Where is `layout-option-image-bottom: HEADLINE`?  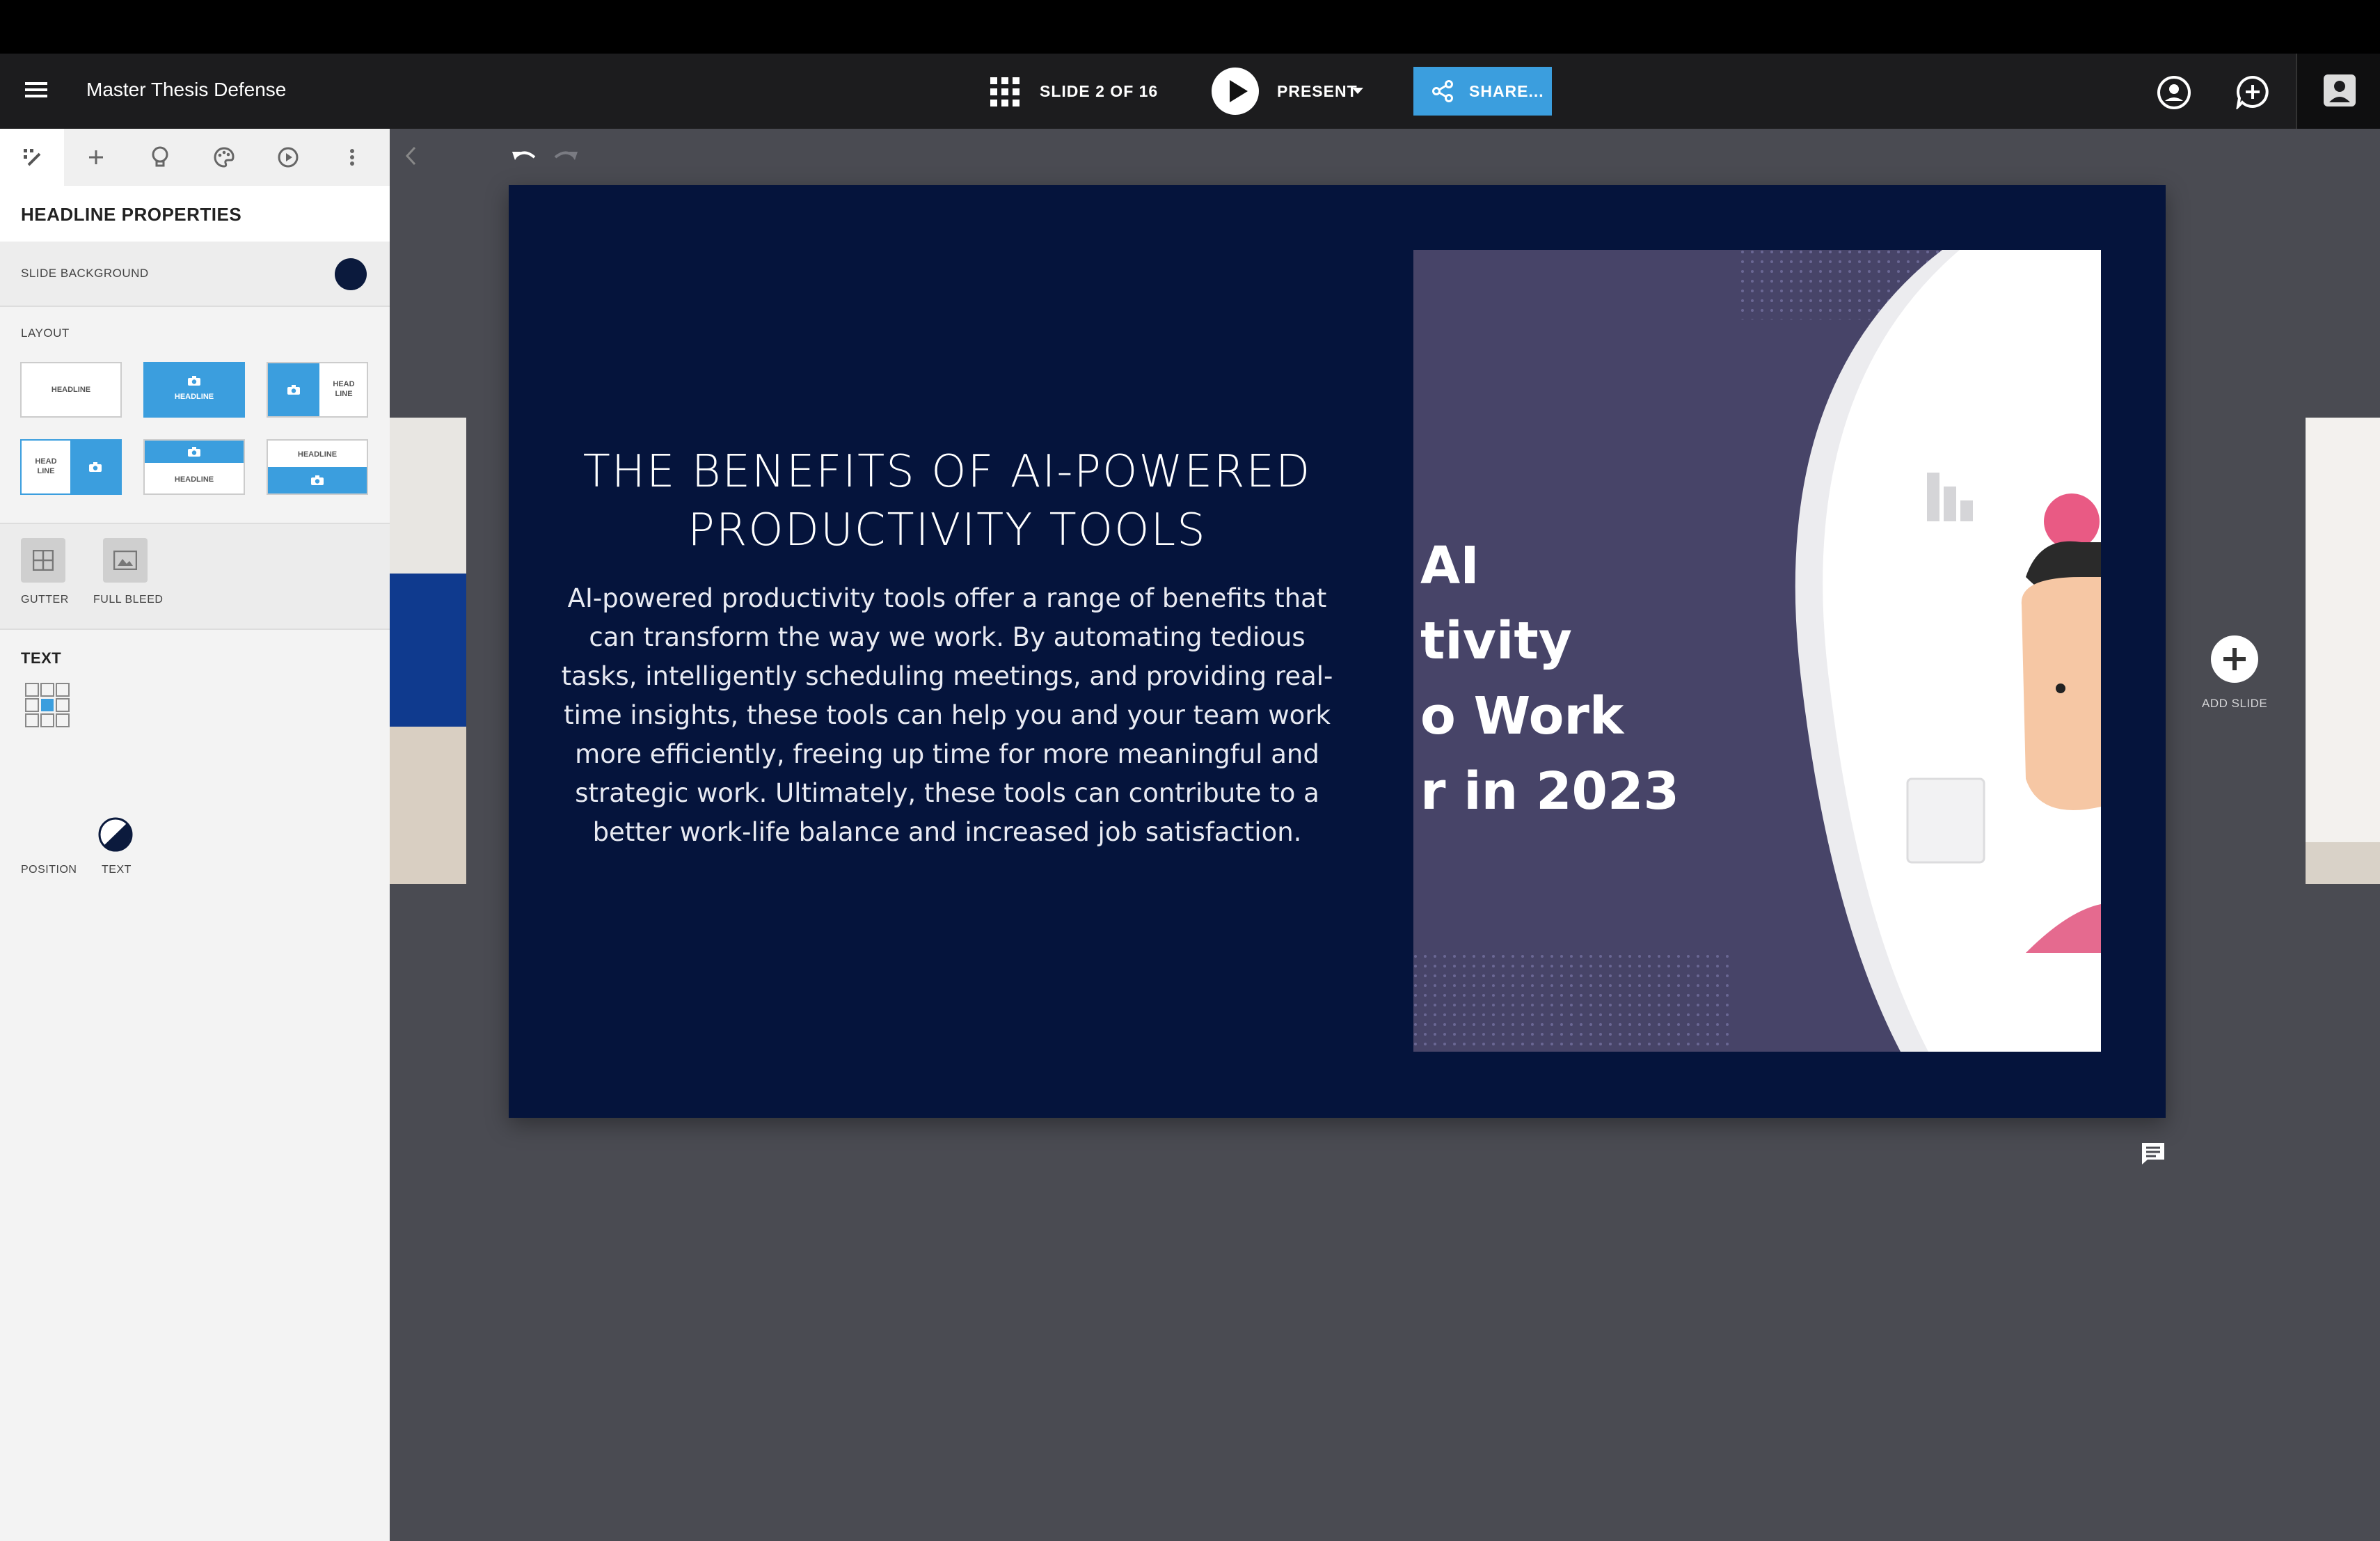
layout-option-image-bottom: HEADLINE is located at coordinates (317, 467).